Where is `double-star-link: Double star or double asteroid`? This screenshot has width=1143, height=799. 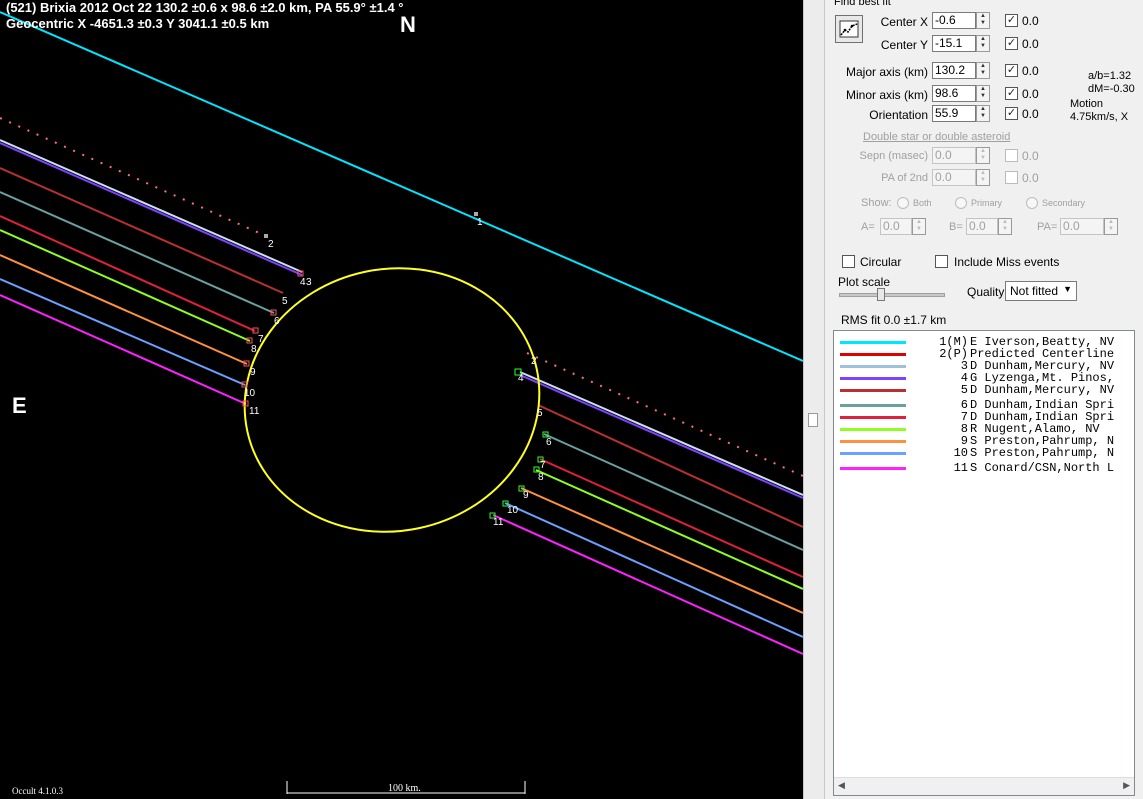 double-star-link: Double star or double asteroid is located at coordinates (936, 137).